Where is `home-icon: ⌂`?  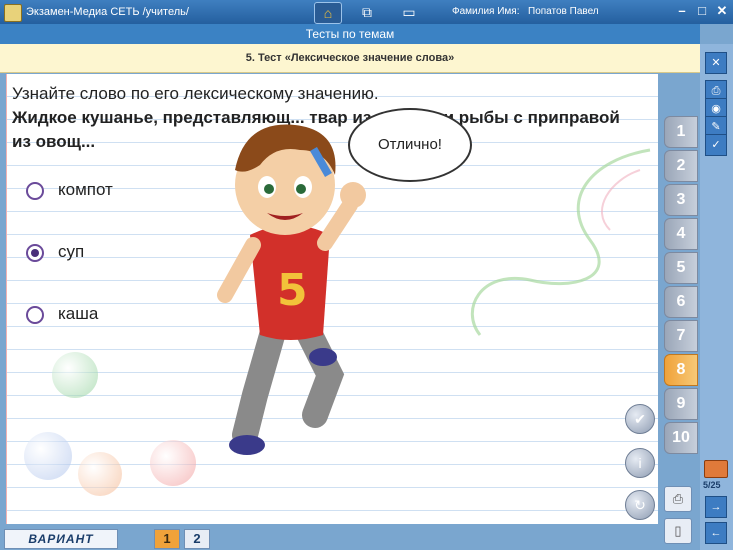 home-icon: ⌂ is located at coordinates (328, 13).